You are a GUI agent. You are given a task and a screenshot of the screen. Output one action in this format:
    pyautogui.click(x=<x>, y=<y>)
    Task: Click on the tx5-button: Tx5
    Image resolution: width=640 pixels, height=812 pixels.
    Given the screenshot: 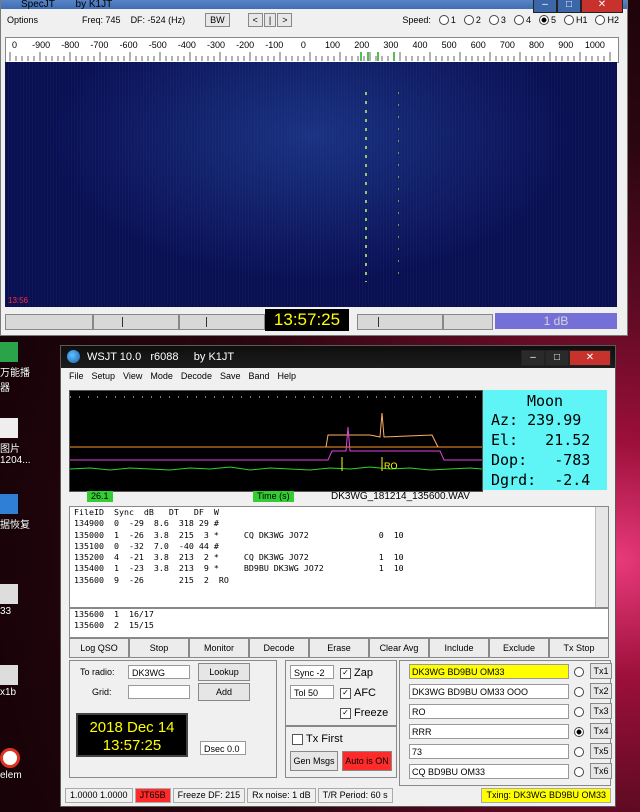 What is the action you would take?
    pyautogui.click(x=601, y=751)
    